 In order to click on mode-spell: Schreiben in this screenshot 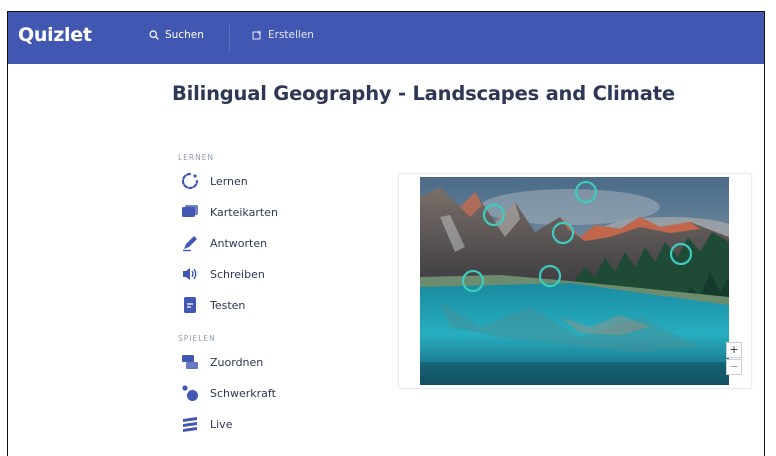, I will do `click(222, 274)`.